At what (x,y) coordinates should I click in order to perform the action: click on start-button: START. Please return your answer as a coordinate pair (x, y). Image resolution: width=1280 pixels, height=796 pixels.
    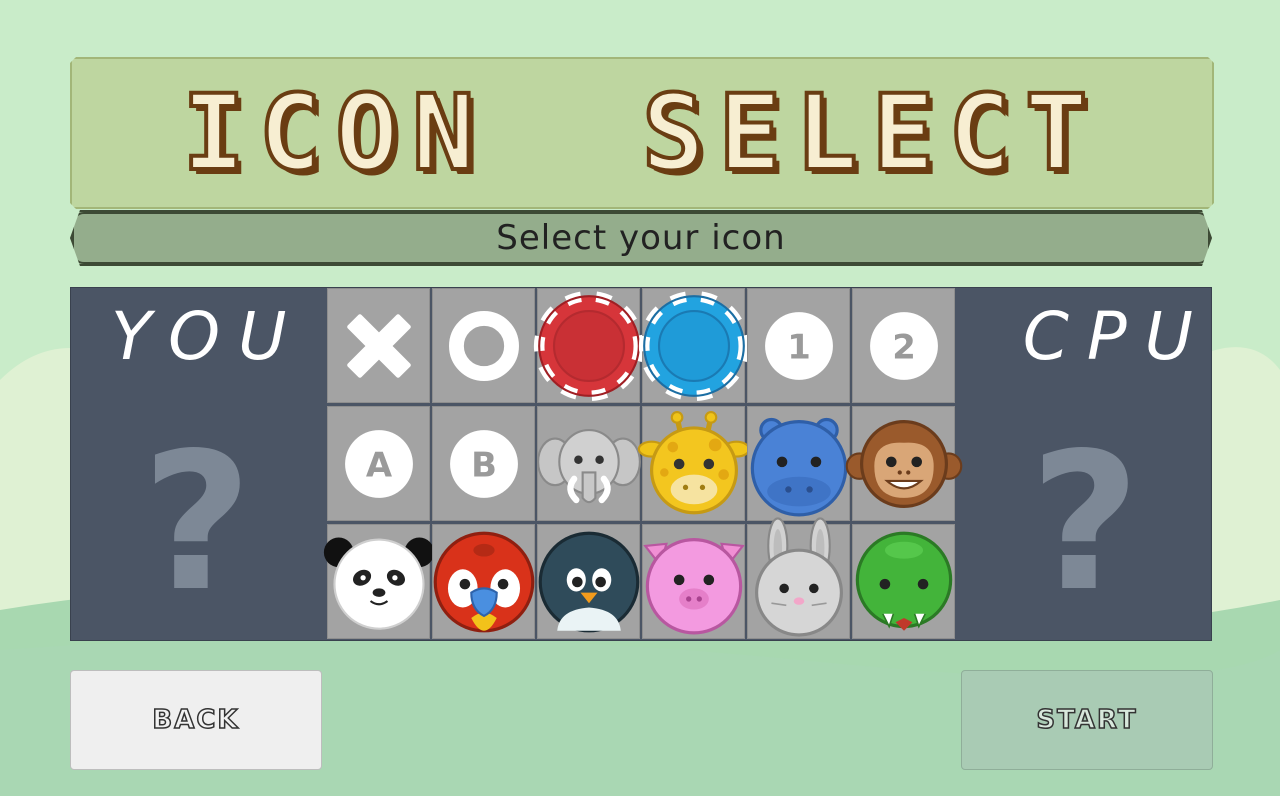
    Looking at the image, I should click on (1087, 720).